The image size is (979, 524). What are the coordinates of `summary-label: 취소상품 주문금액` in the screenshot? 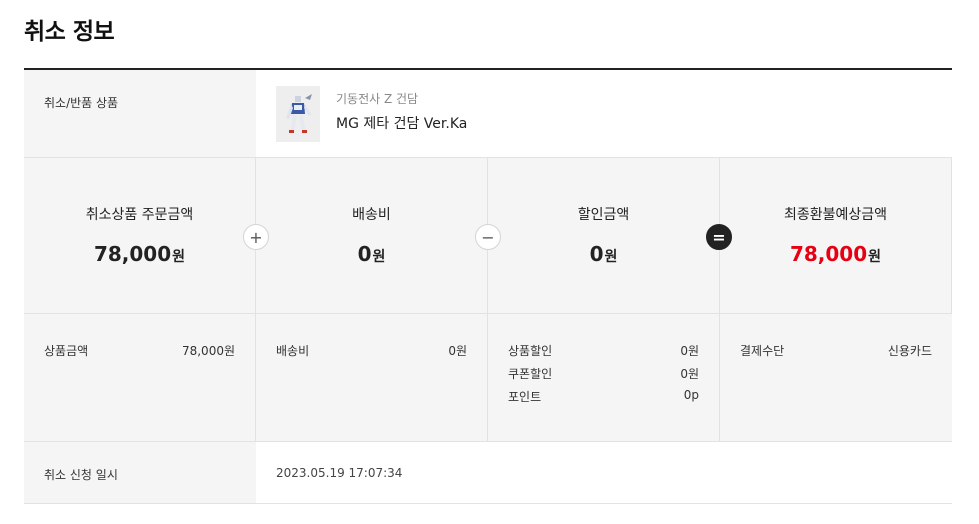 It's located at (139, 215).